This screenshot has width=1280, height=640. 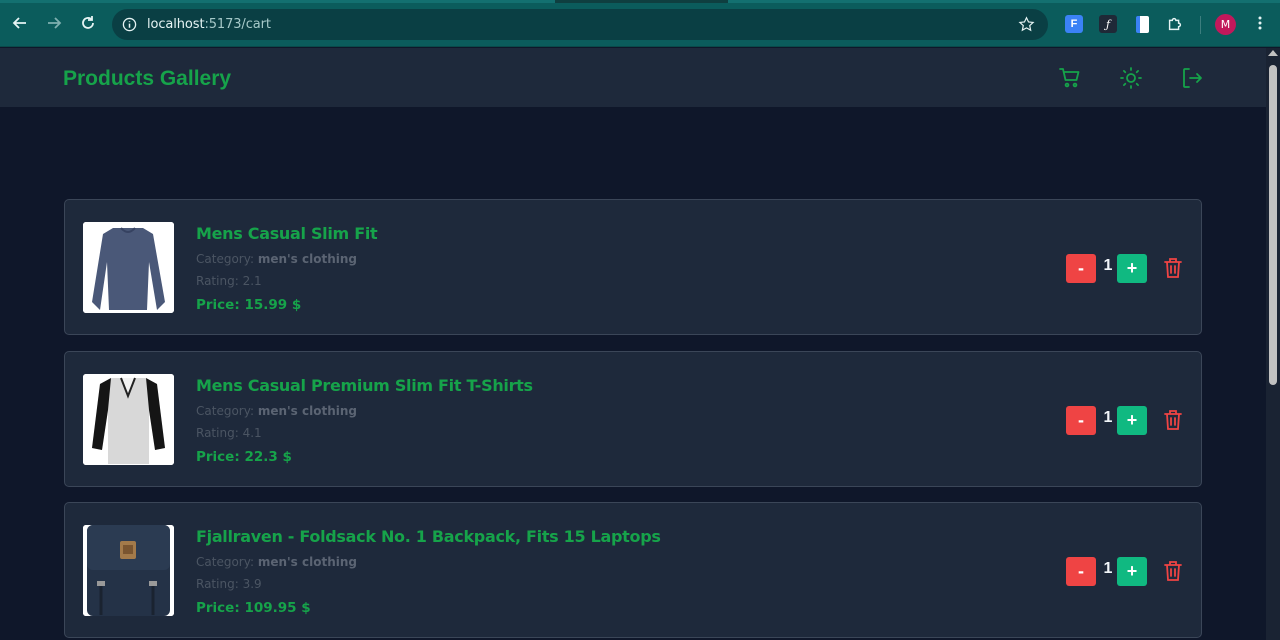 I want to click on address-bar: localhost:5173/cart, so click(x=580, y=24).